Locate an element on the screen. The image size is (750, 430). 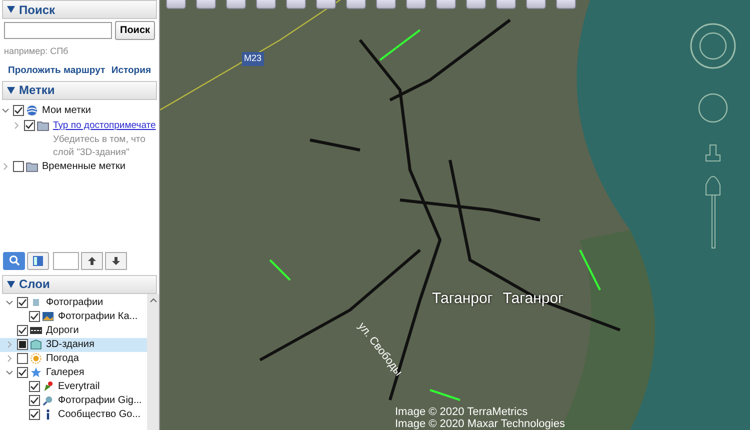
panel-title: Слои is located at coordinates (34, 285).